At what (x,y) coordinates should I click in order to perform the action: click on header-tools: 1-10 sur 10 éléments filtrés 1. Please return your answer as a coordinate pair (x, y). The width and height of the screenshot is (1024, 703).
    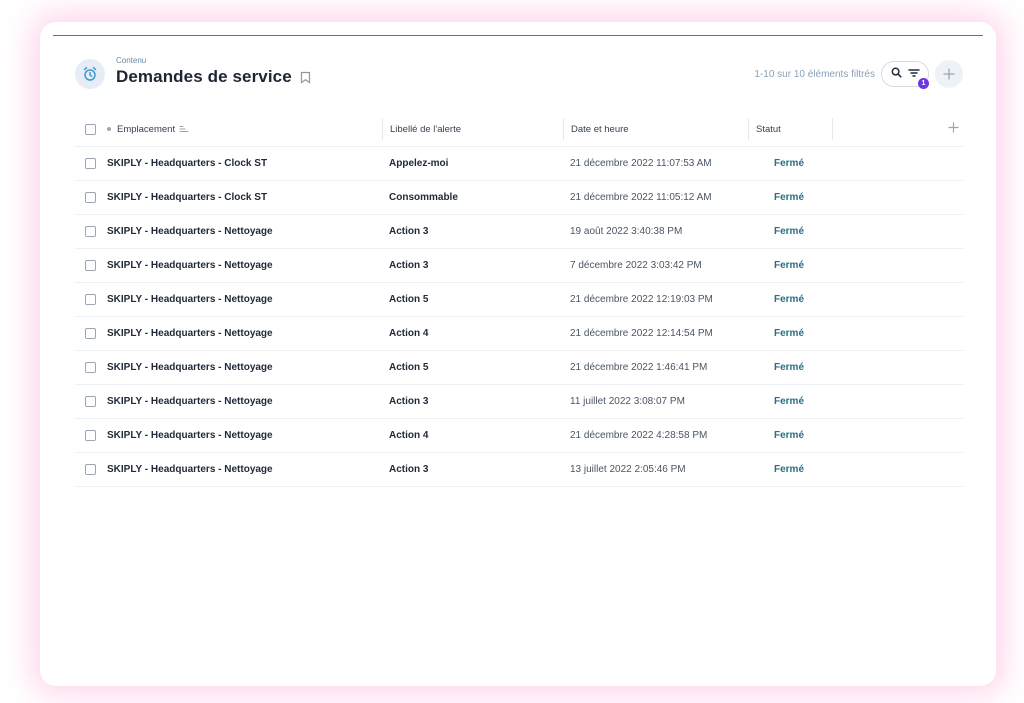
    Looking at the image, I should click on (858, 74).